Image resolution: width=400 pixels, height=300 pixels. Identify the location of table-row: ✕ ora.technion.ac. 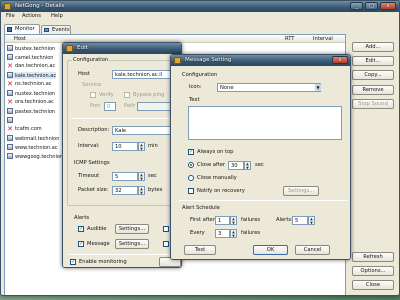
(30, 102).